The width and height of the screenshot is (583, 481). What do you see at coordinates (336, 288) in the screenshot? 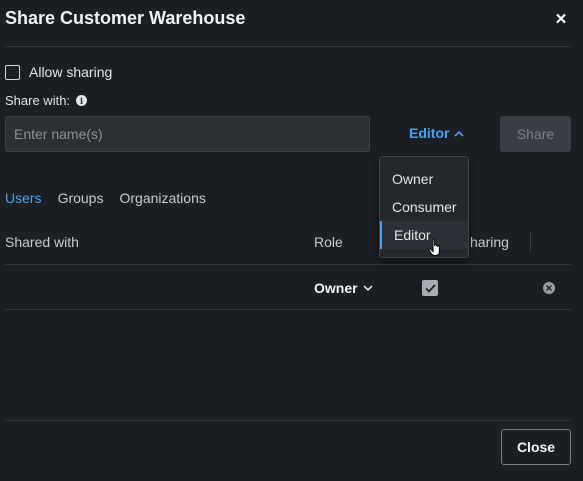
I see `row-role-label: Owner` at bounding box center [336, 288].